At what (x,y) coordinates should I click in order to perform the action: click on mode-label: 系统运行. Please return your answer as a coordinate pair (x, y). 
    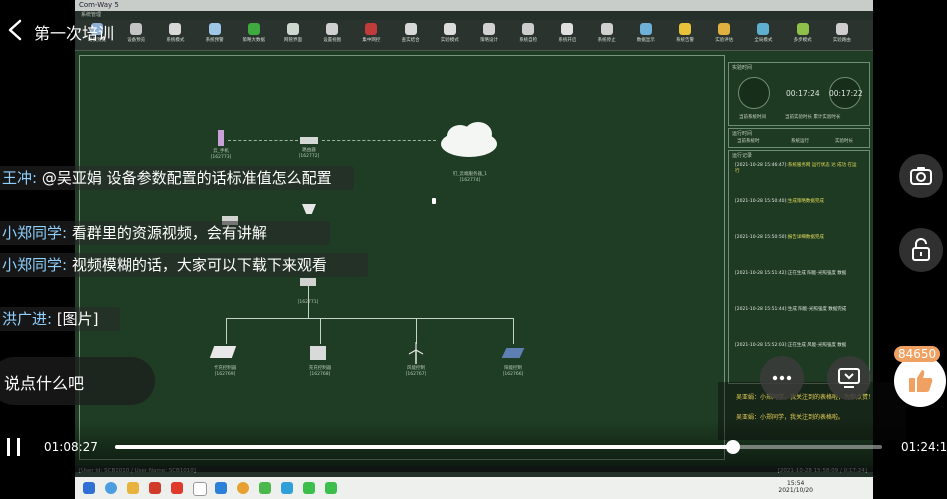
    Looking at the image, I should click on (800, 141).